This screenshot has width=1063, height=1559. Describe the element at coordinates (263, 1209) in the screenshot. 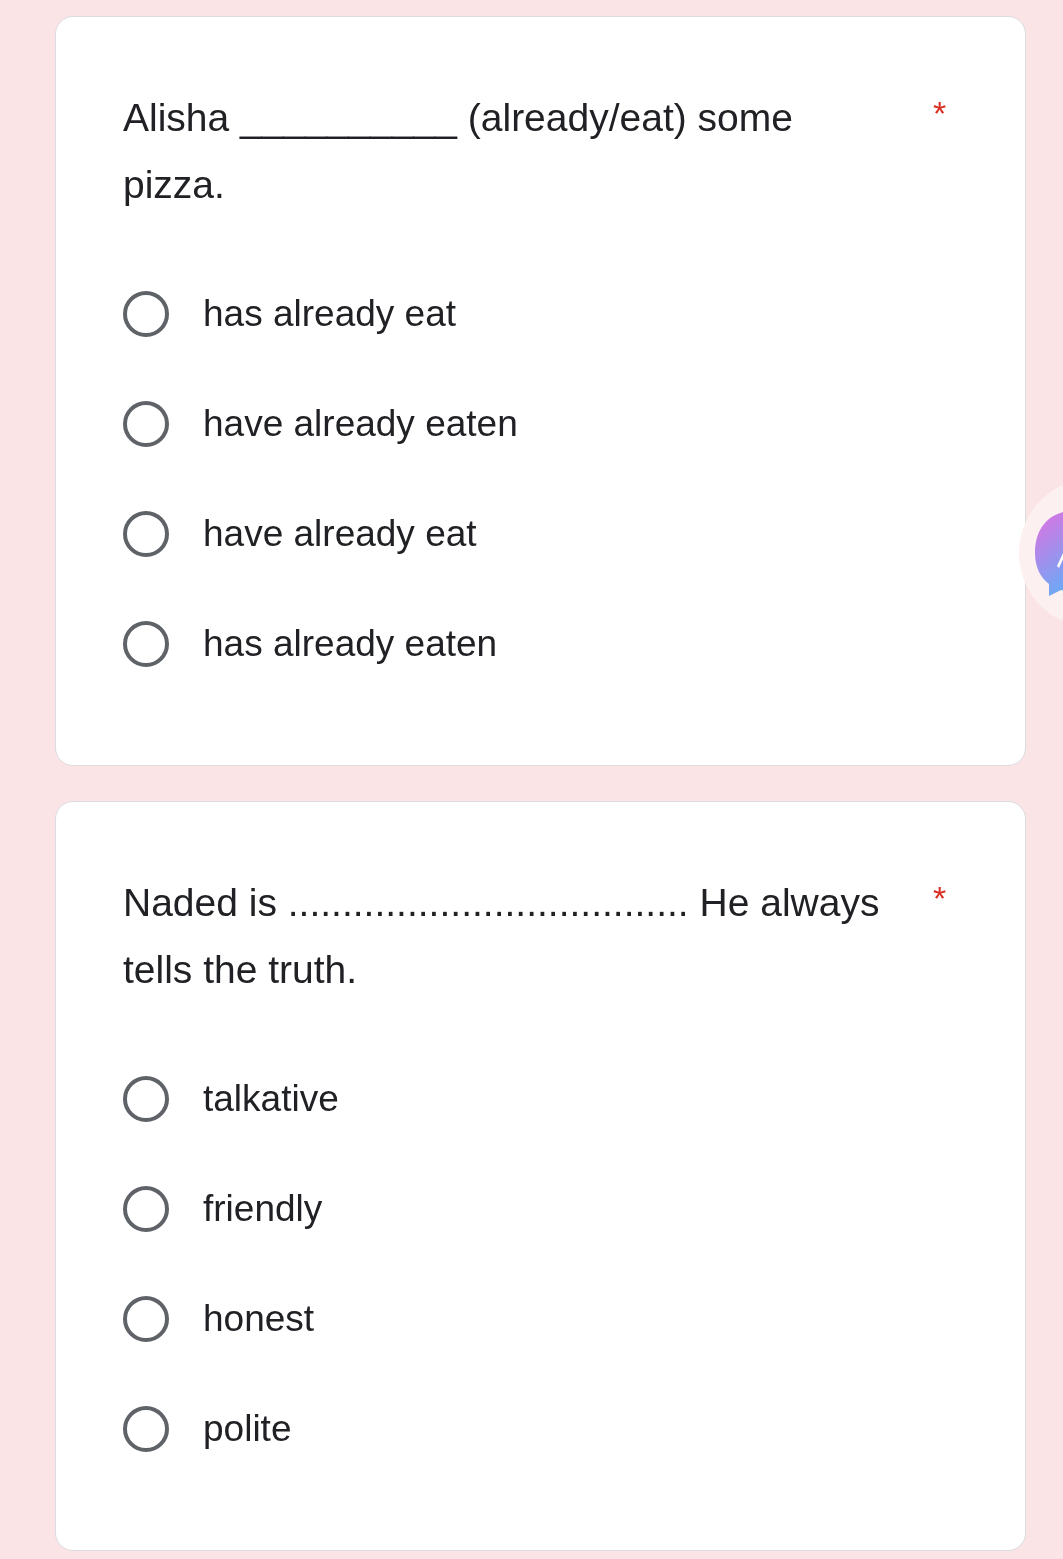

I see `option-label: friendly` at that location.